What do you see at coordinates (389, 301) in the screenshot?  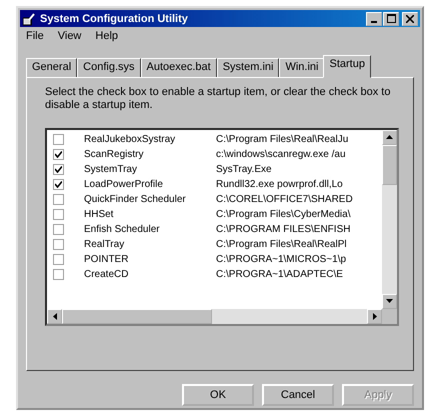 I see `down-arrow-icon` at bounding box center [389, 301].